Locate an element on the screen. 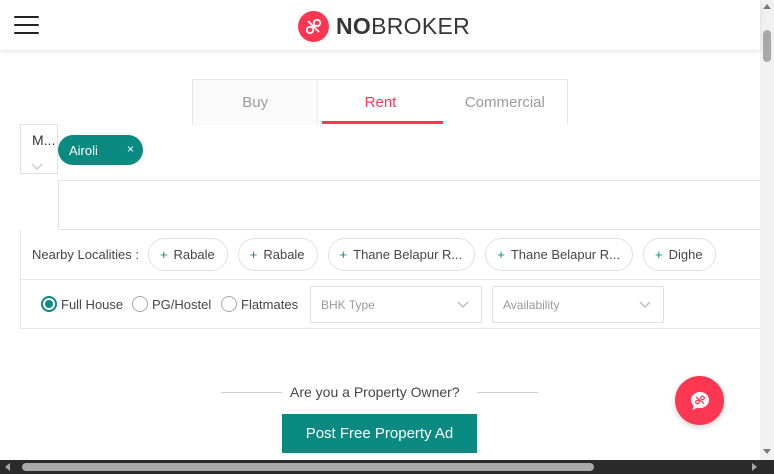 This screenshot has height=474, width=774. tab-commercial: Commercial is located at coordinates (505, 102).